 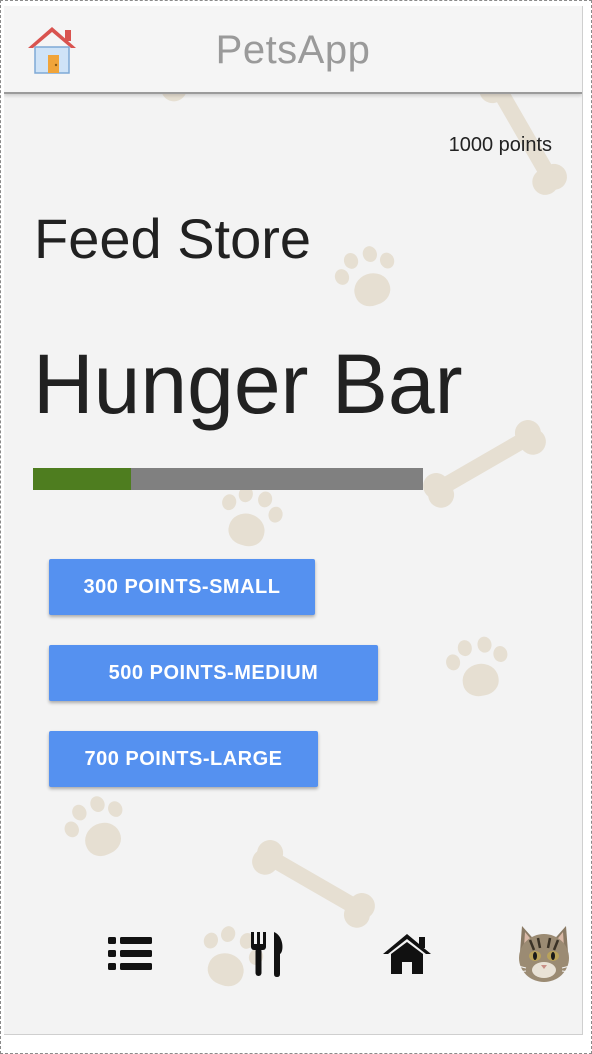 What do you see at coordinates (314, 883) in the screenshot?
I see `bone-decoration` at bounding box center [314, 883].